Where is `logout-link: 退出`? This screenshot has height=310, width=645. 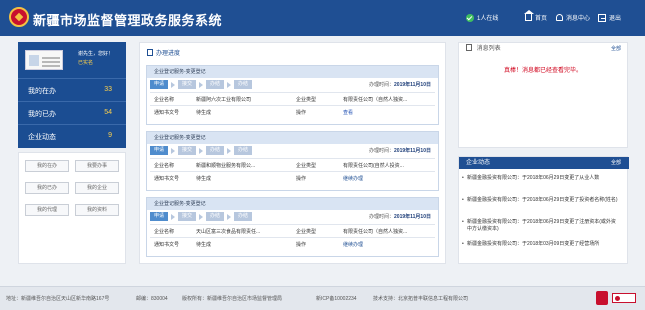
logout-link: 退出 is located at coordinates (609, 17).